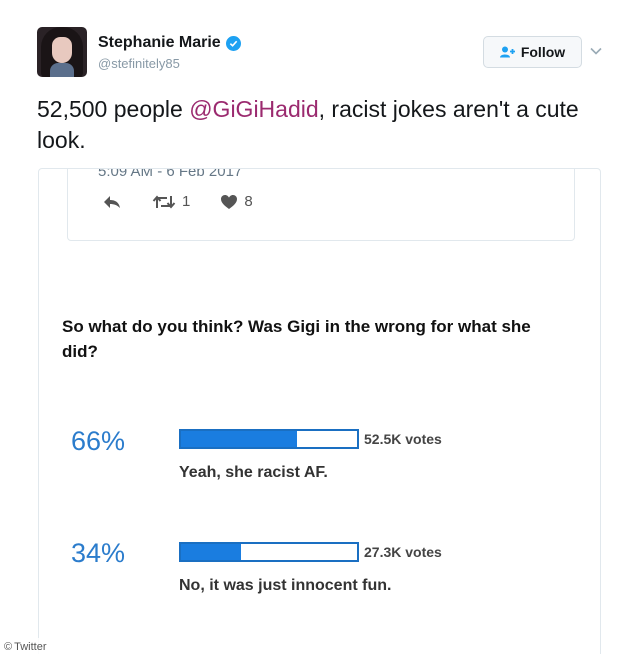 The image size is (640, 654). What do you see at coordinates (253, 472) in the screenshot?
I see `poll-option-label: Yeah, she racist AF.` at bounding box center [253, 472].